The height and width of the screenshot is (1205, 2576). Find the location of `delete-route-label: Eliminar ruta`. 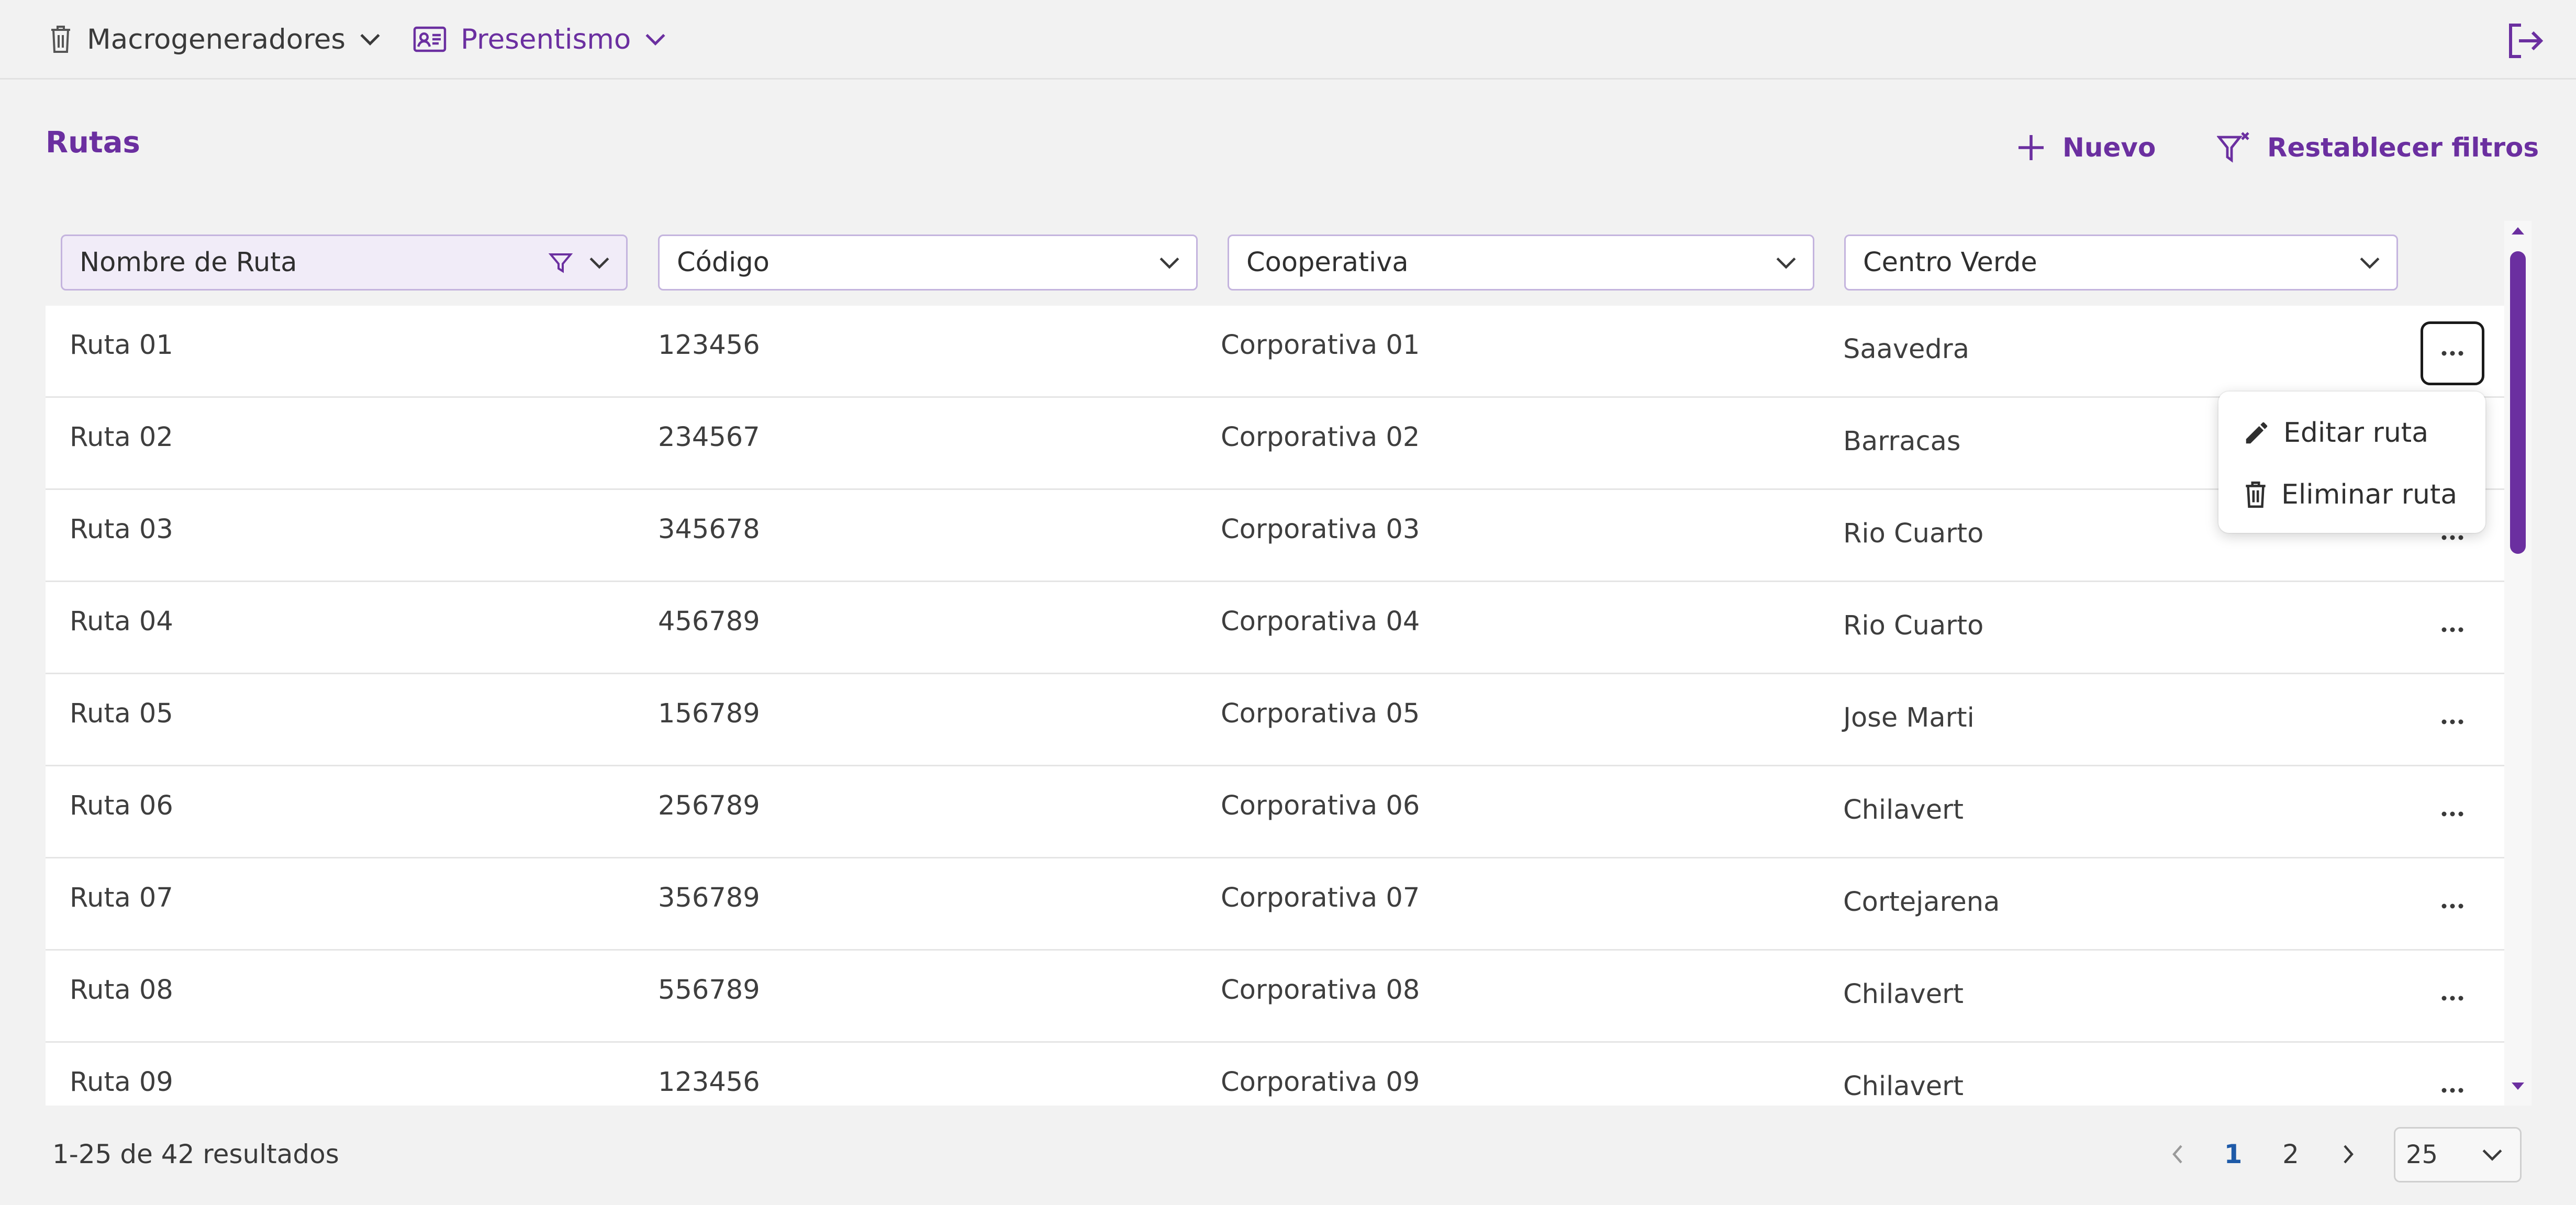

delete-route-label: Eliminar ruta is located at coordinates (2369, 495).